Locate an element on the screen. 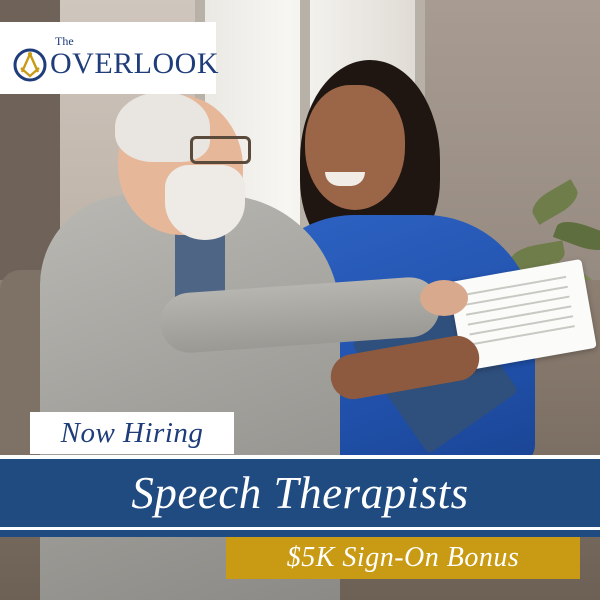 This screenshot has width=600, height=600. brand-logo: The OVERLOOK is located at coordinates (109, 58).